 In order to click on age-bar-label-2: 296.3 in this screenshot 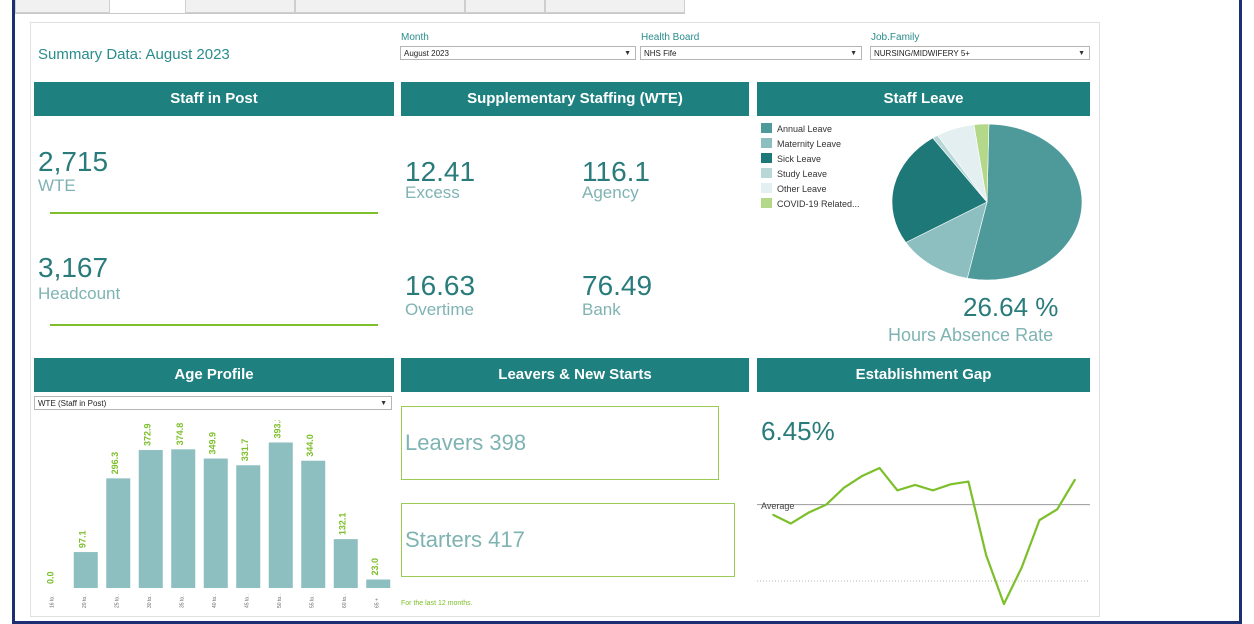, I will do `click(115, 463)`.